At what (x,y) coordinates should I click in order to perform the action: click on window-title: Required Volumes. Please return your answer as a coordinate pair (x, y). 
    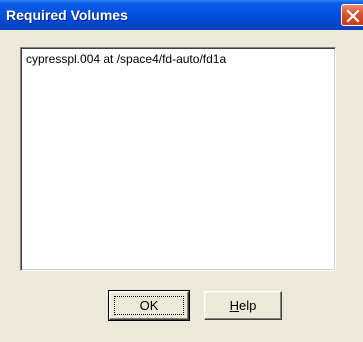
    Looking at the image, I should click on (67, 15).